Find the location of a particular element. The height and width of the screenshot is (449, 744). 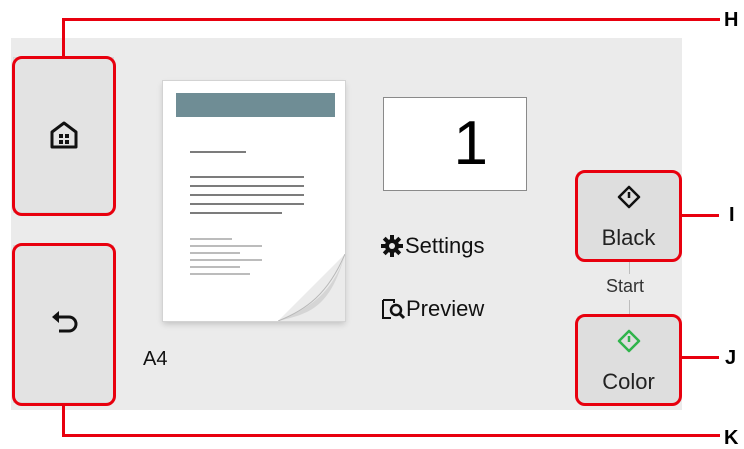

callout-j-box is located at coordinates (628, 360).